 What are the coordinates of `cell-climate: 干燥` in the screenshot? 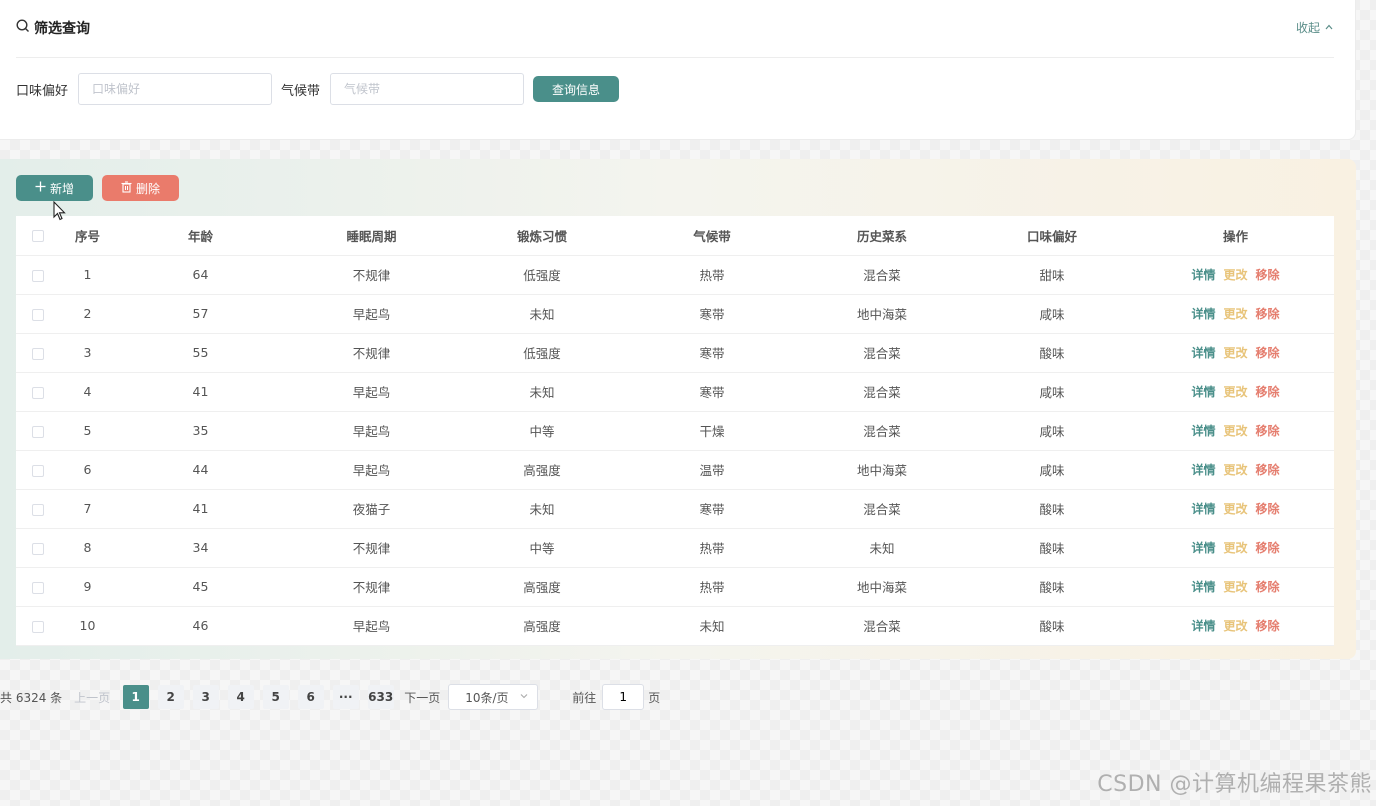 It's located at (712, 431).